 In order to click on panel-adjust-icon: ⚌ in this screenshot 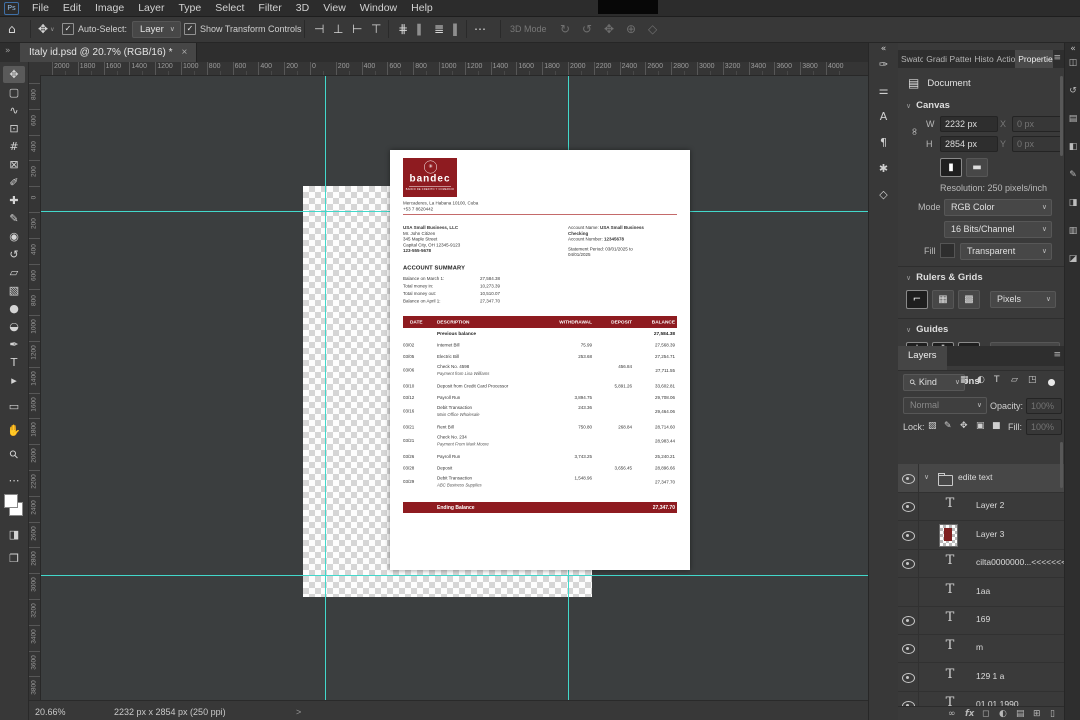, I will do `click(883, 90)`.